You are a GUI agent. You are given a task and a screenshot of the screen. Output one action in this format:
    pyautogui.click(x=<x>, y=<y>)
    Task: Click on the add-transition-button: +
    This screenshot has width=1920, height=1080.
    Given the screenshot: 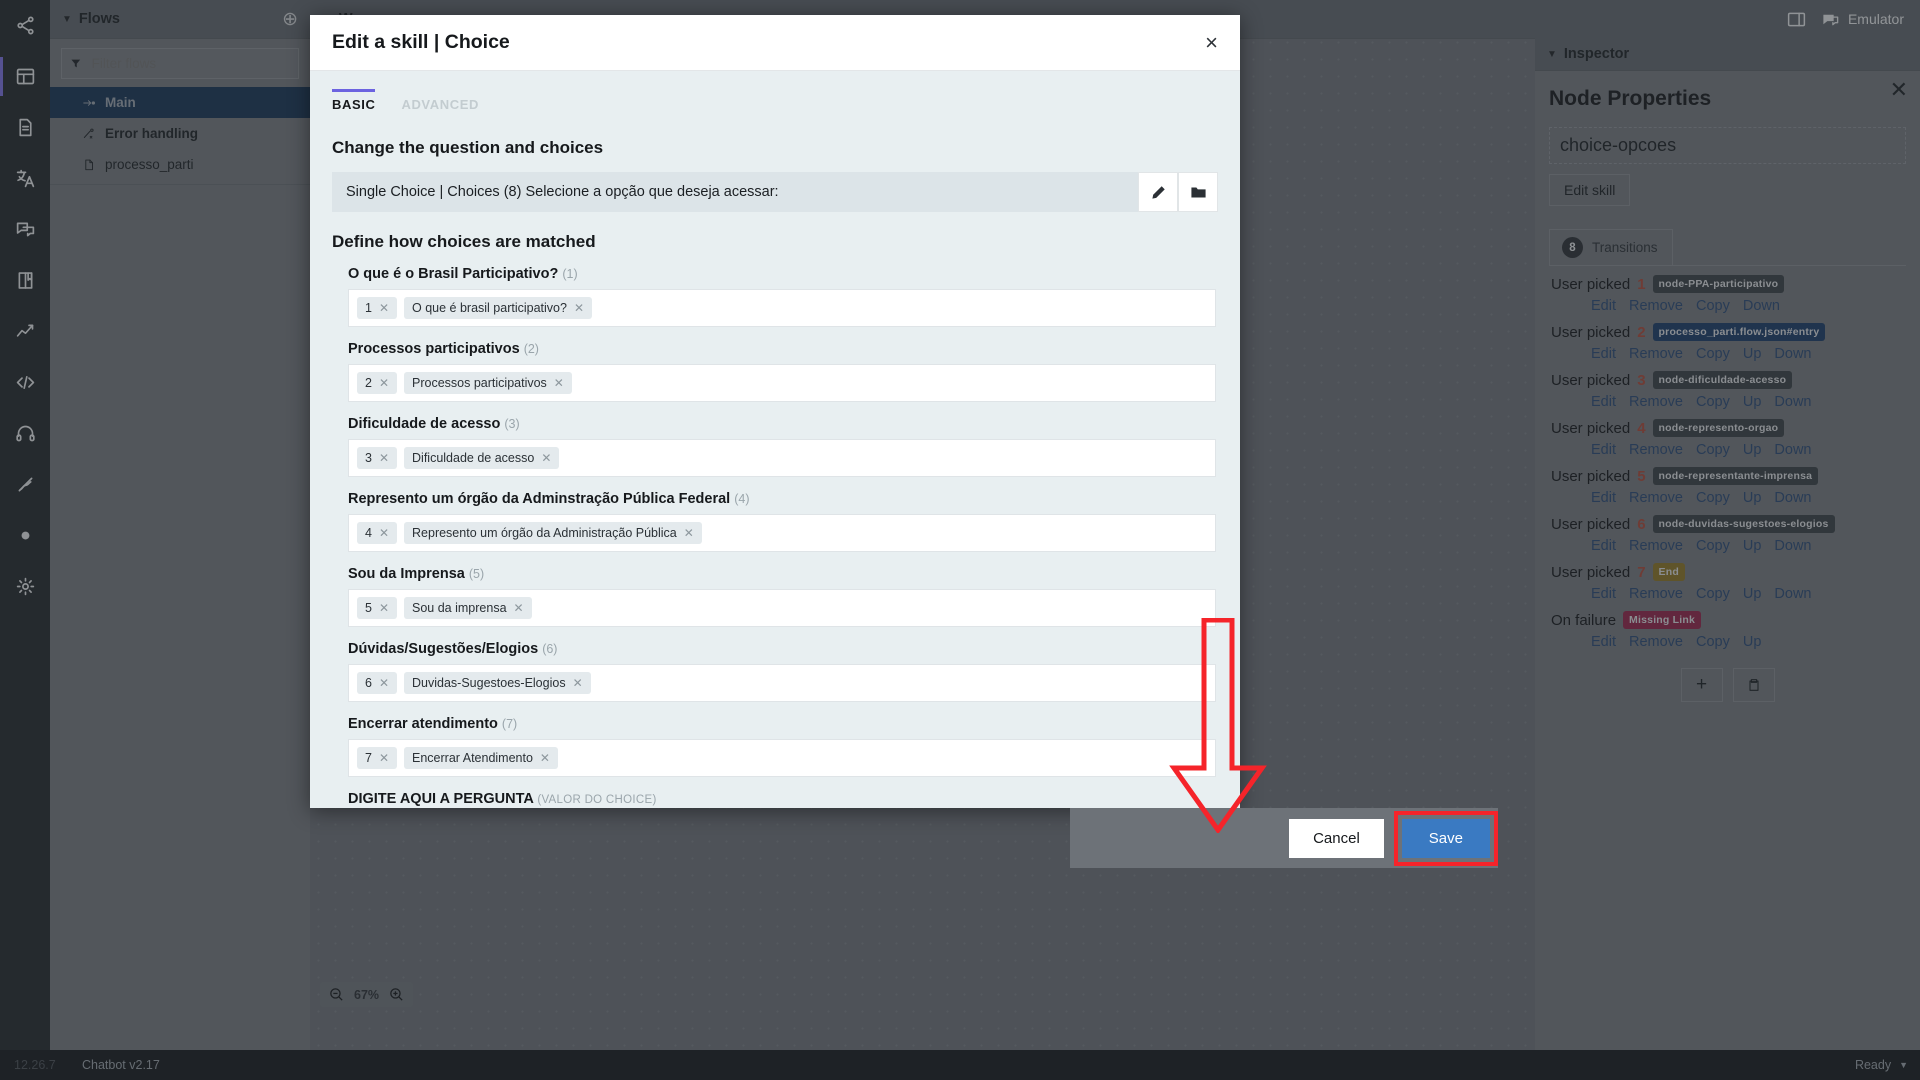 What is the action you would take?
    pyautogui.click(x=1701, y=685)
    